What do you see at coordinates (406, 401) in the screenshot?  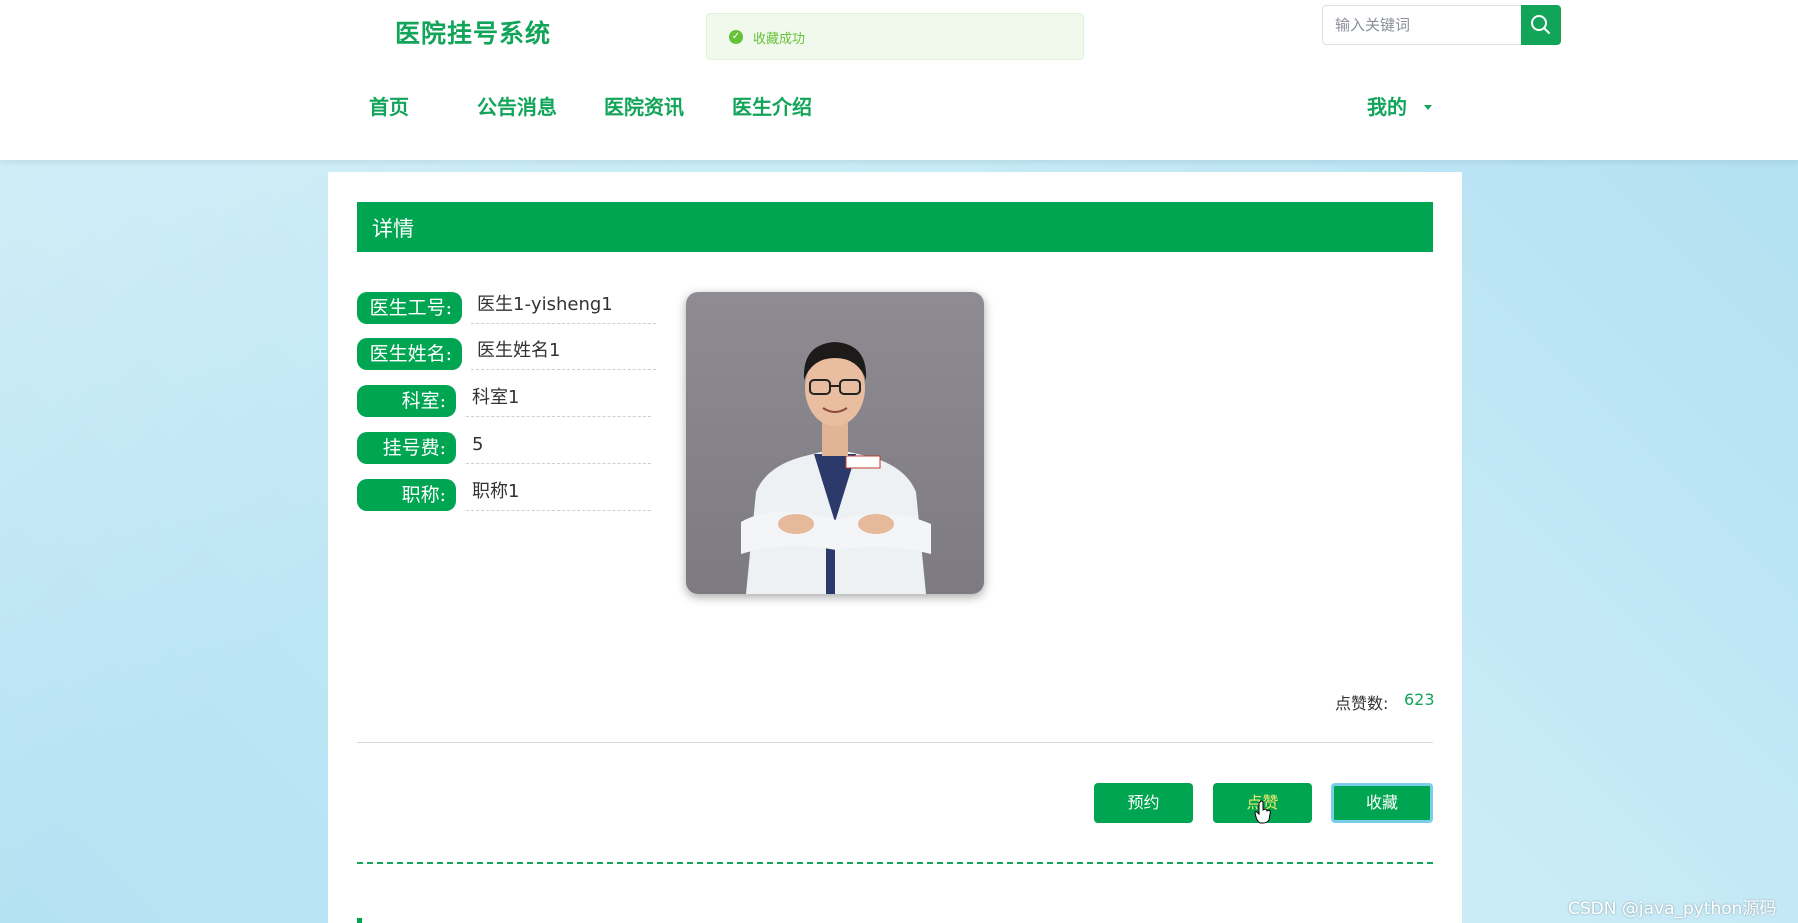 I see `field-label-department: 科室:` at bounding box center [406, 401].